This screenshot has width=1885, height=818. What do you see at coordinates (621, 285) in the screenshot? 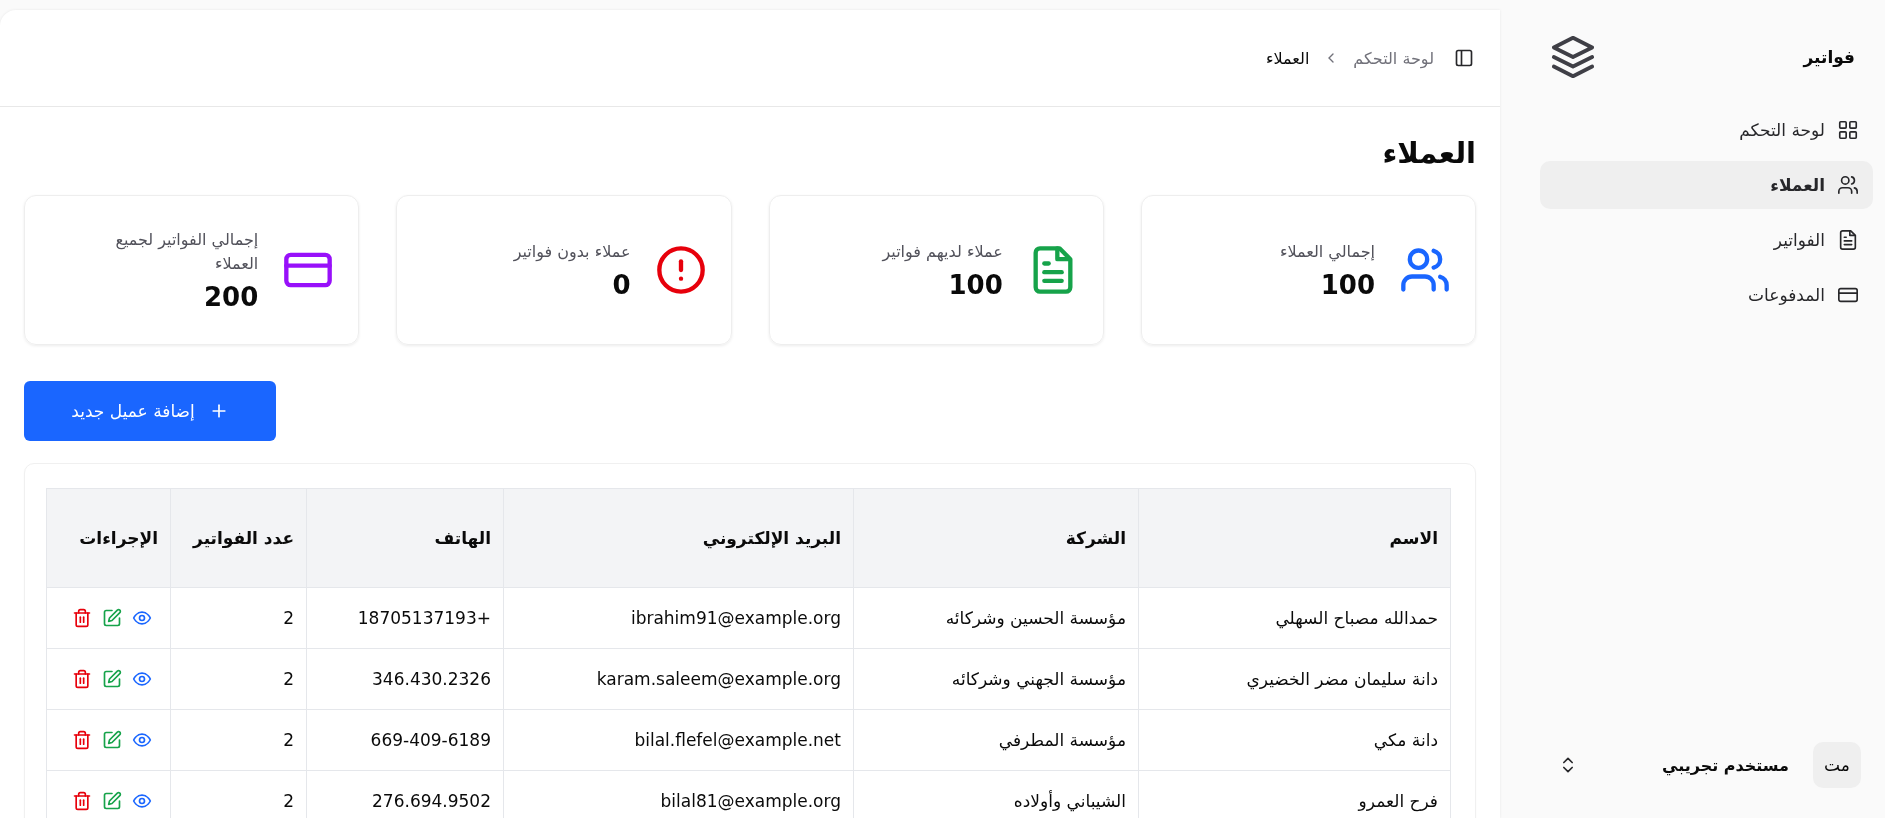
I see `stat-value: 0` at bounding box center [621, 285].